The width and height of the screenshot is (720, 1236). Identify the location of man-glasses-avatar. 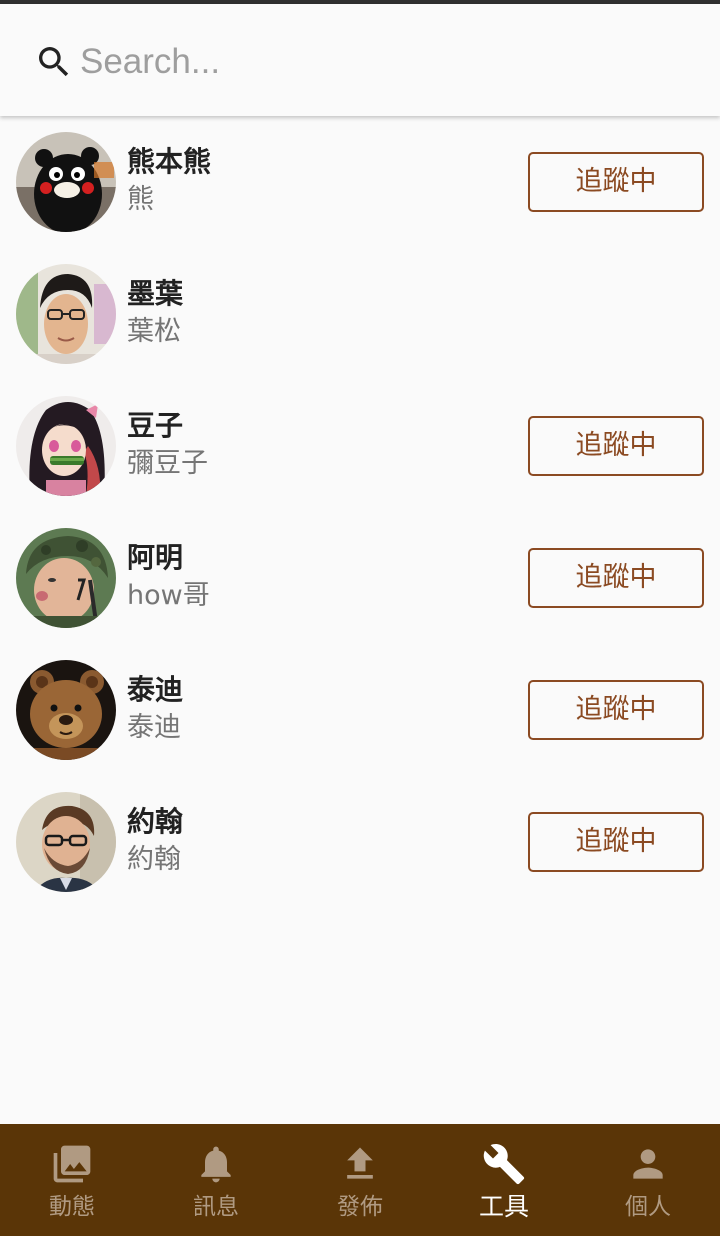
(66, 314).